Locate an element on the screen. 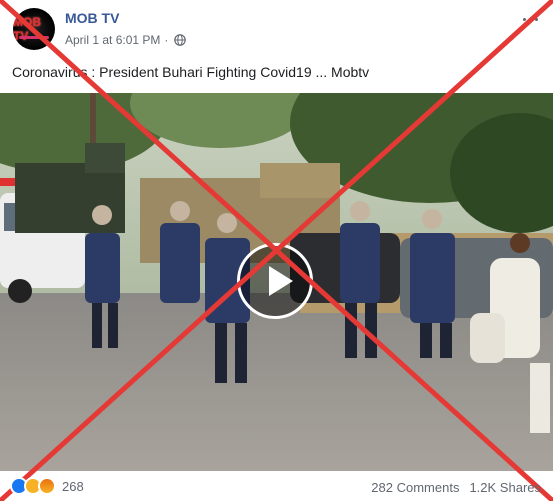 This screenshot has width=553, height=501. angry-icon is located at coordinates (47, 486).